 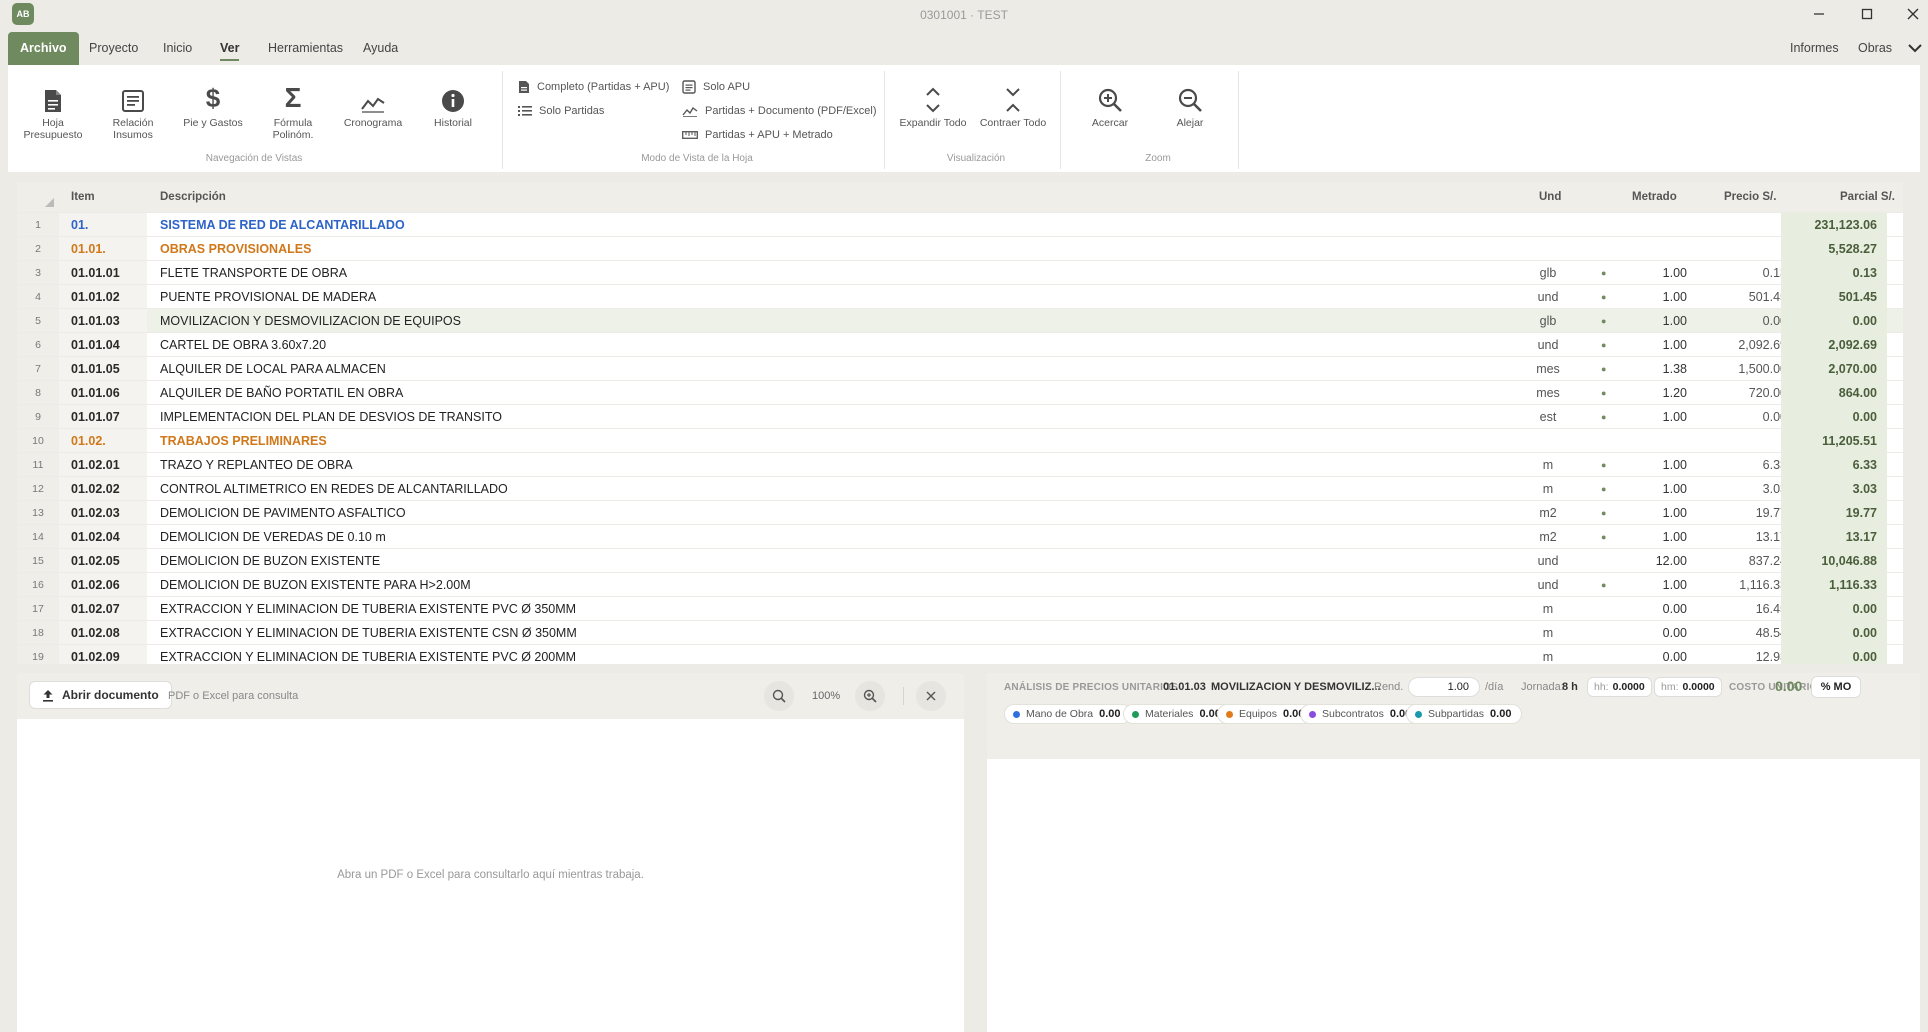 What do you see at coordinates (103, 369) in the screenshot?
I see `item-code: 01.01.05` at bounding box center [103, 369].